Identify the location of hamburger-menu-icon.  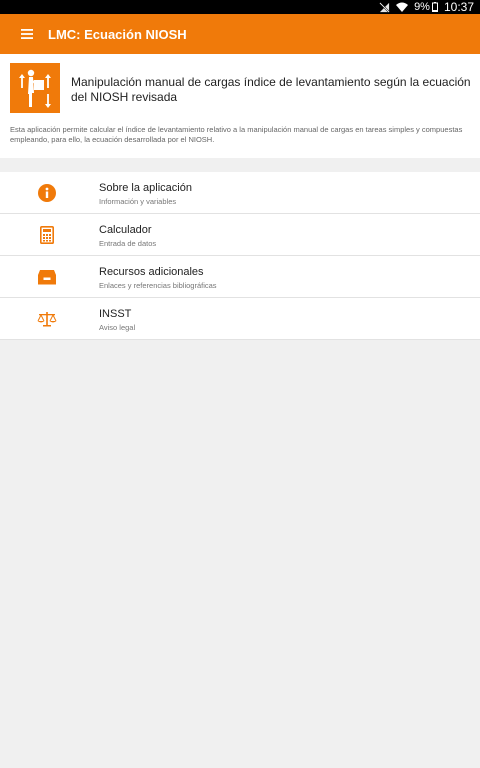
(27, 34).